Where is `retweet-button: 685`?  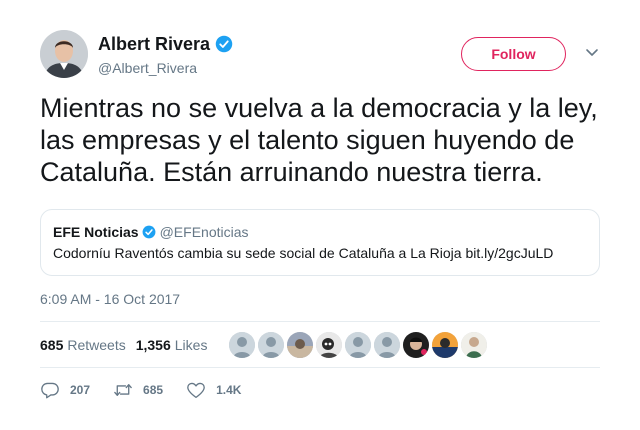
retweet-button: 685 is located at coordinates (138, 390).